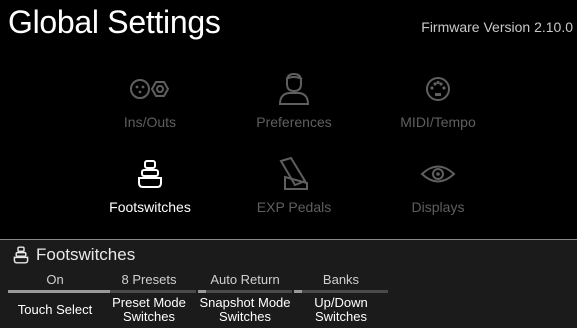 The width and height of the screenshot is (577, 328). Describe the element at coordinates (55, 279) in the screenshot. I see `param-value: On` at that location.